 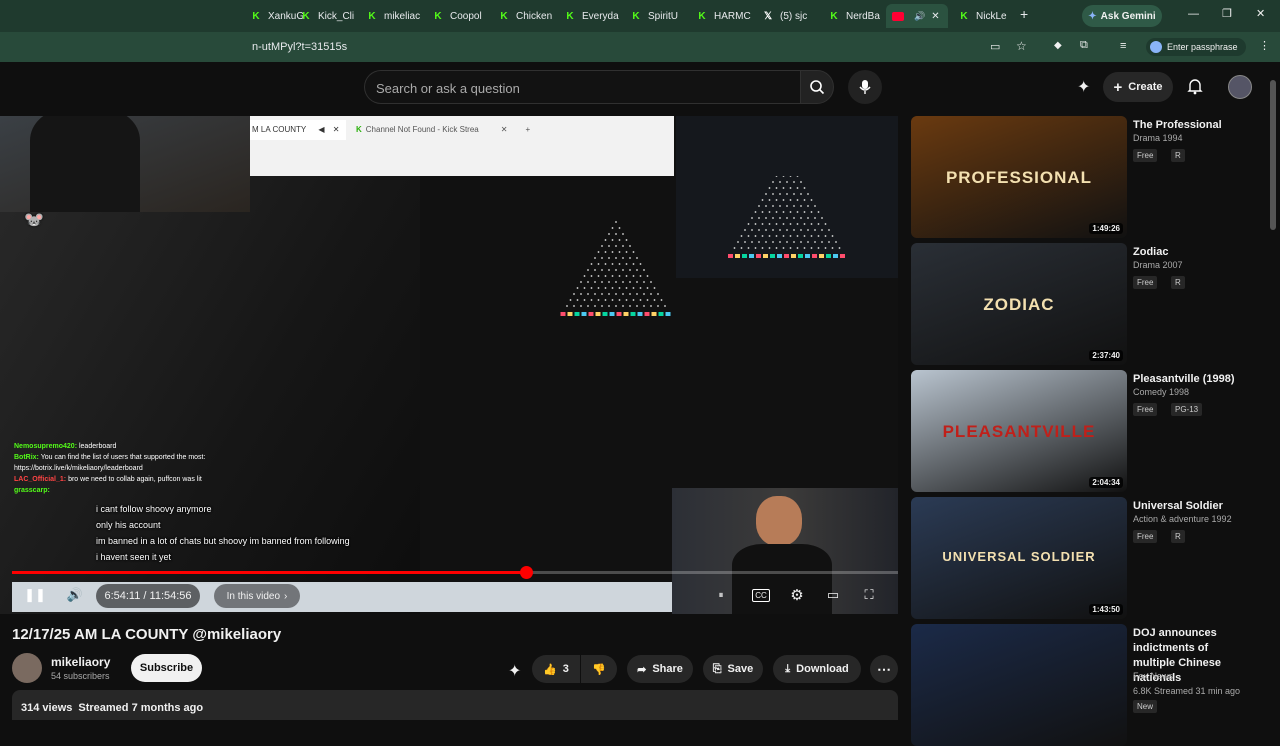 What do you see at coordinates (1128, 16) in the screenshot?
I see `ask-gemini-label: Ask Gemini` at bounding box center [1128, 16].